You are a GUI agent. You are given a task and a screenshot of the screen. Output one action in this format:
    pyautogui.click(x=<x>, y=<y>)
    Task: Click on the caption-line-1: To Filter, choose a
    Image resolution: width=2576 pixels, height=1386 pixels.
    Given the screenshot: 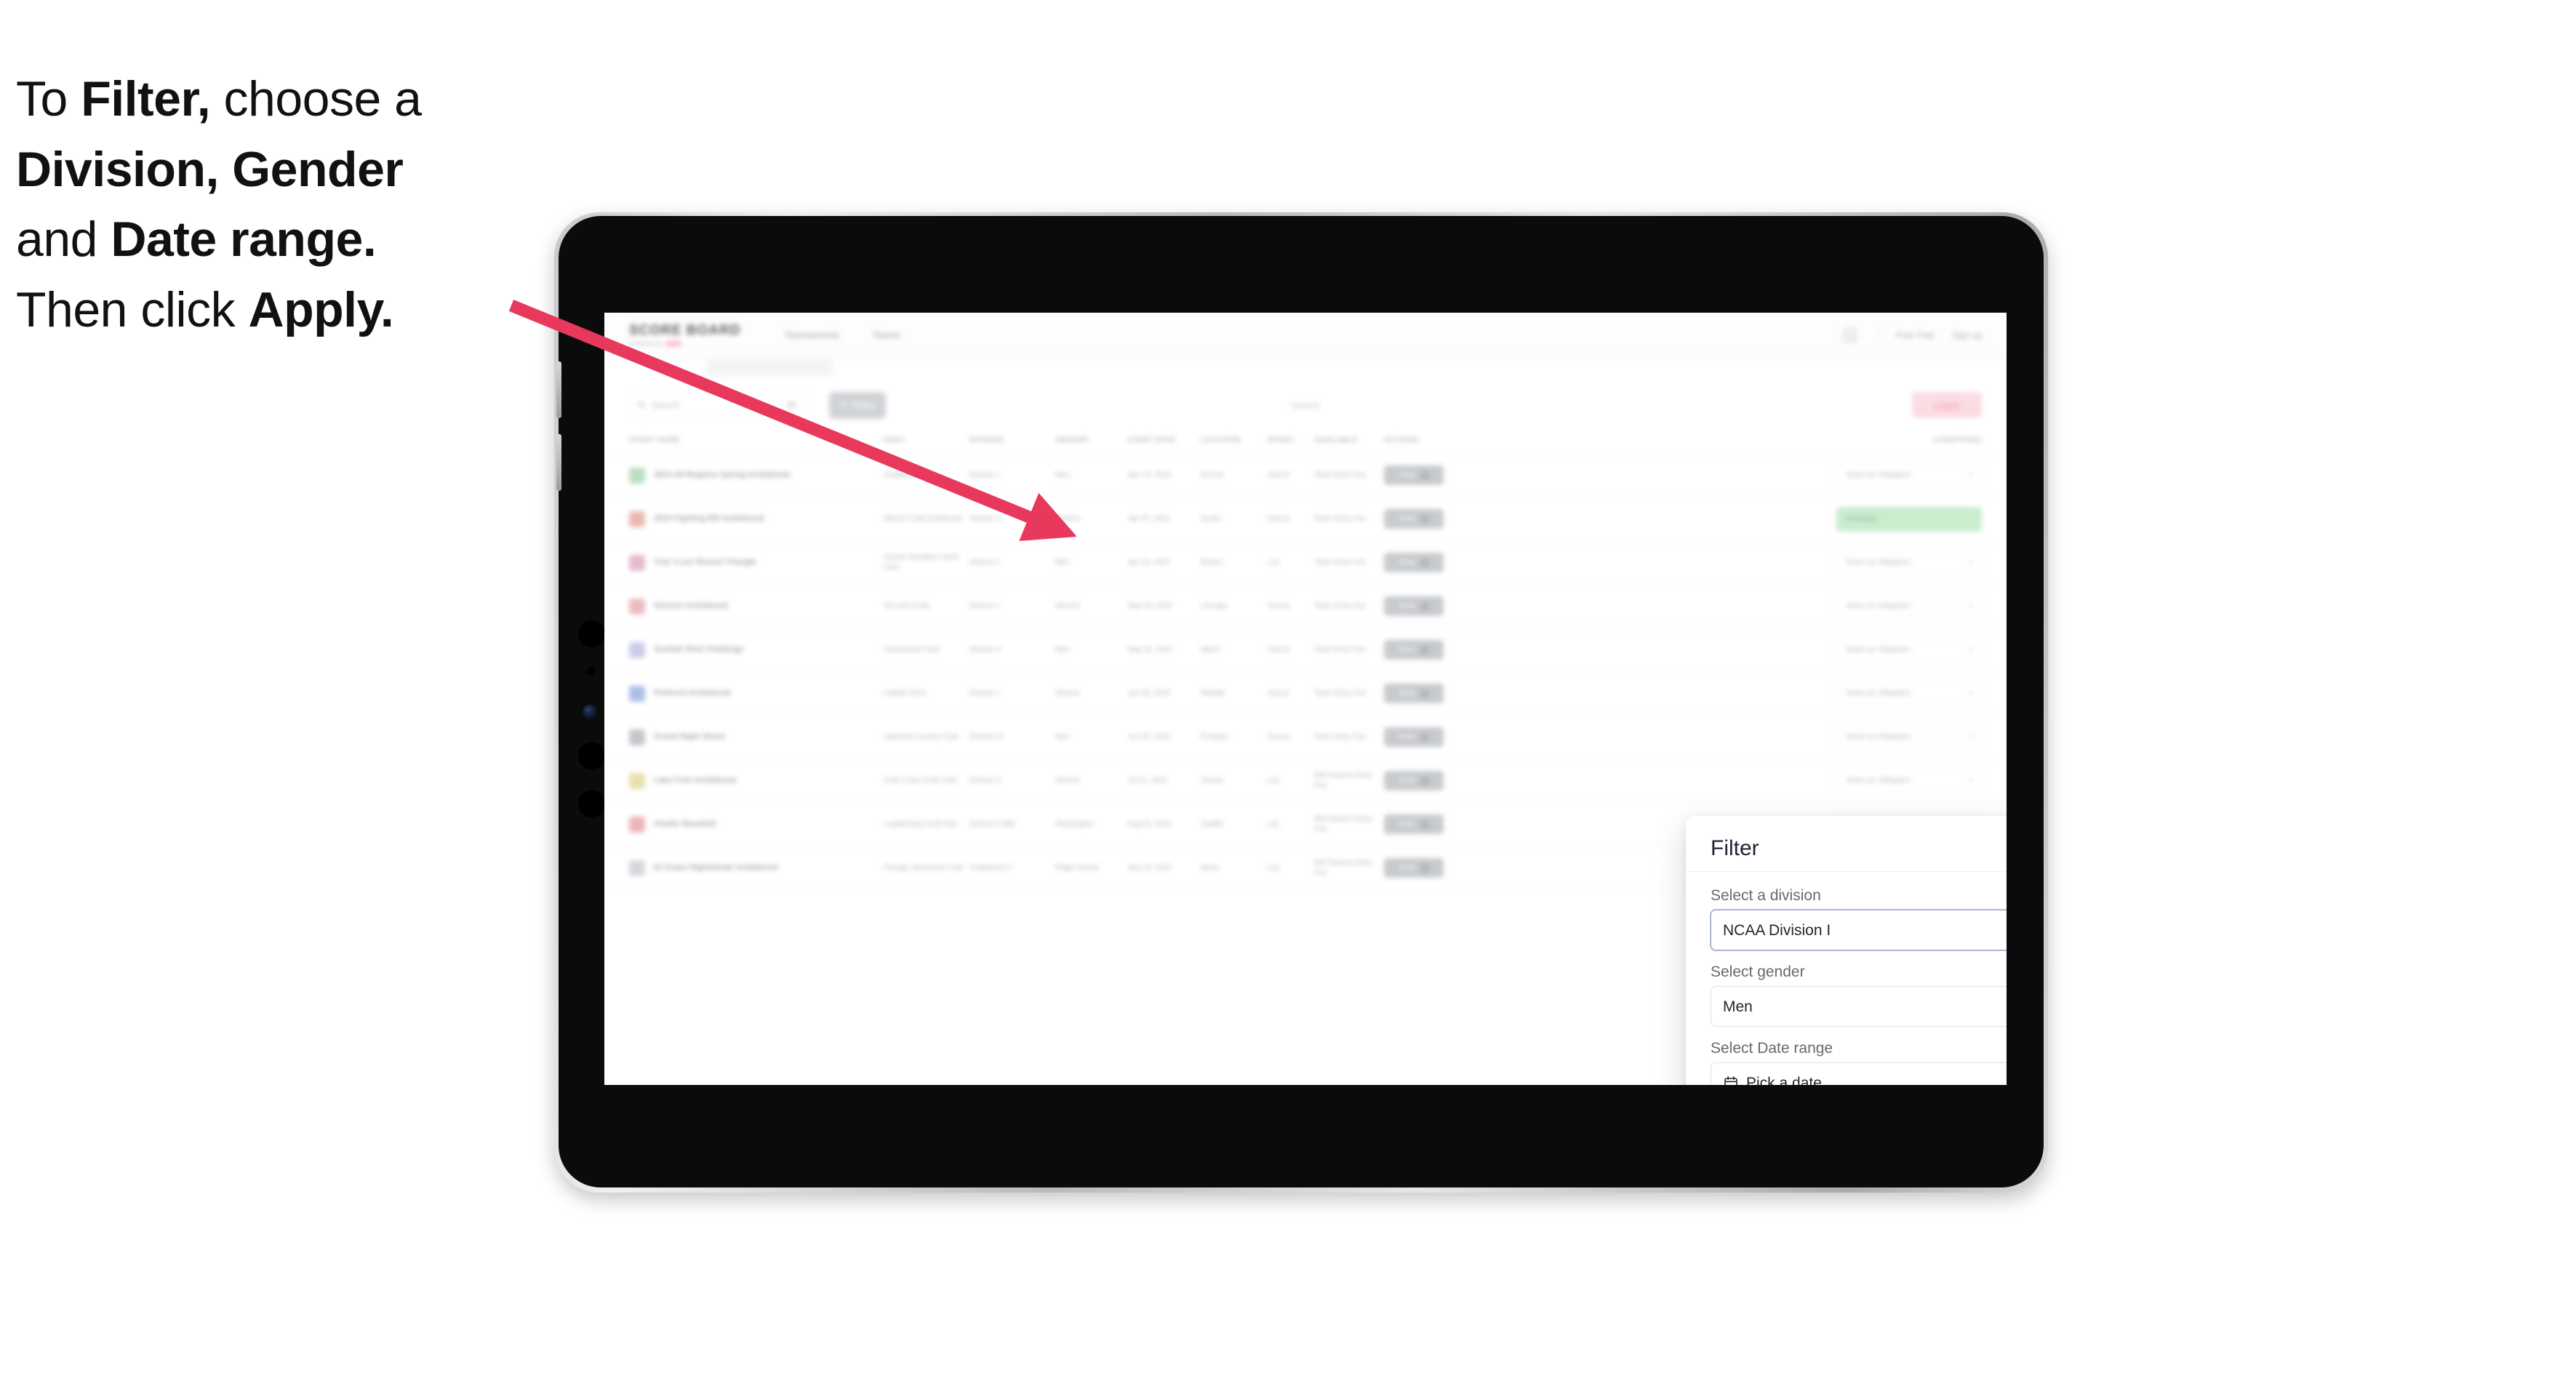 What is the action you would take?
    pyautogui.click(x=285, y=99)
    